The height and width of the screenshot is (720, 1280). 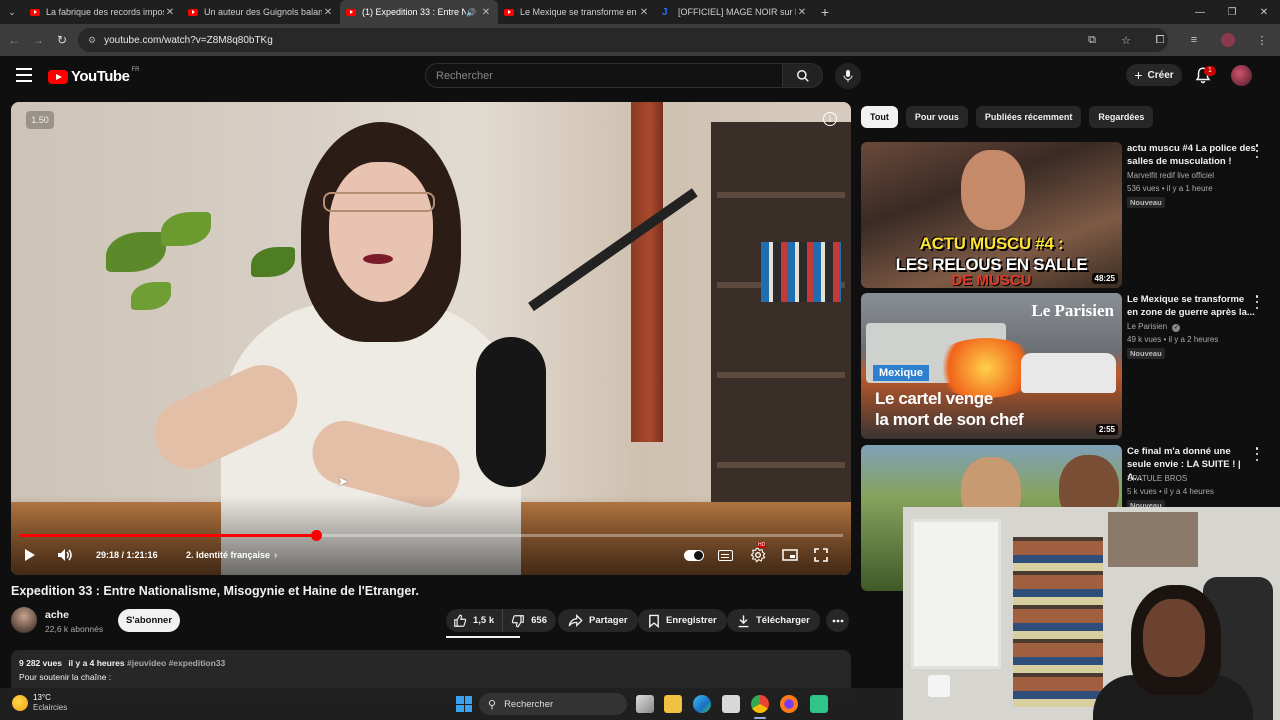 What do you see at coordinates (789, 704) in the screenshot?
I see `firefox-icon` at bounding box center [789, 704].